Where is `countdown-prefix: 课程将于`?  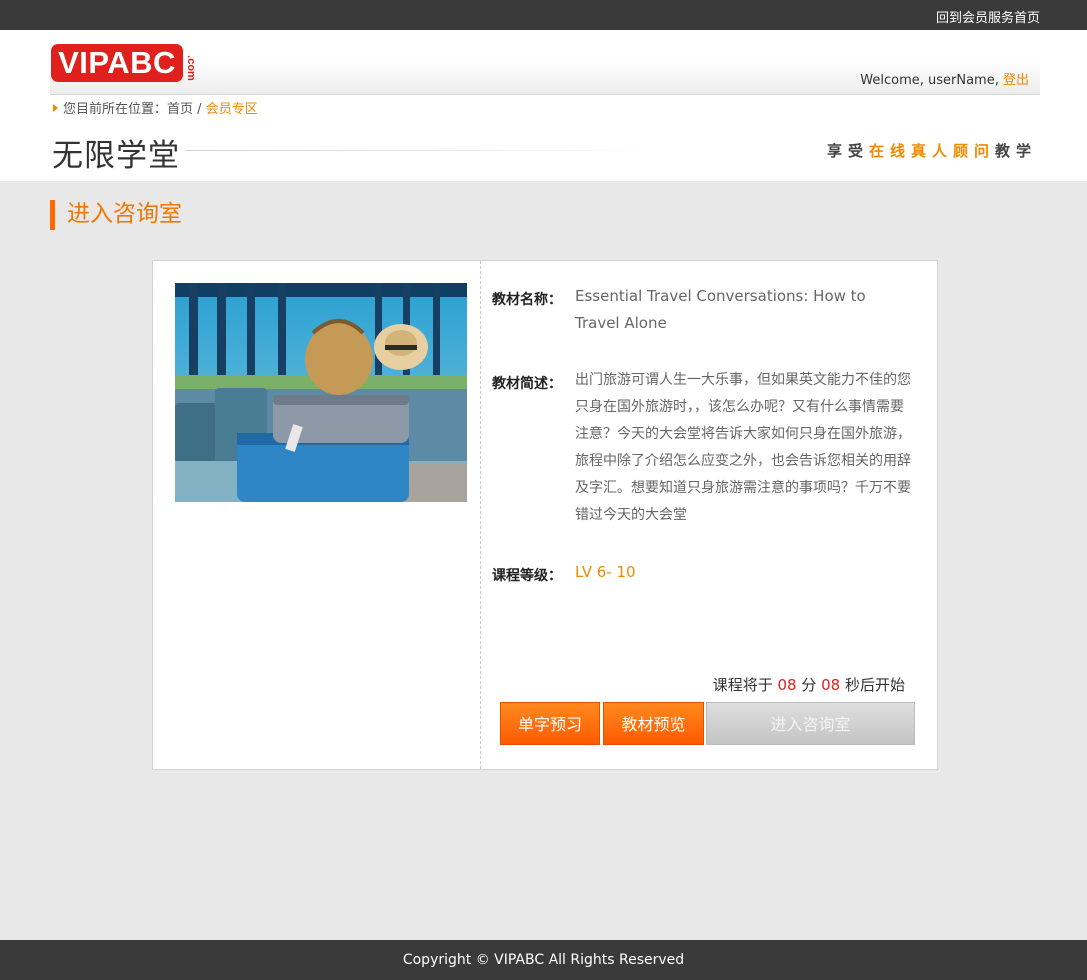
countdown-prefix: 课程将于 is located at coordinates (745, 685).